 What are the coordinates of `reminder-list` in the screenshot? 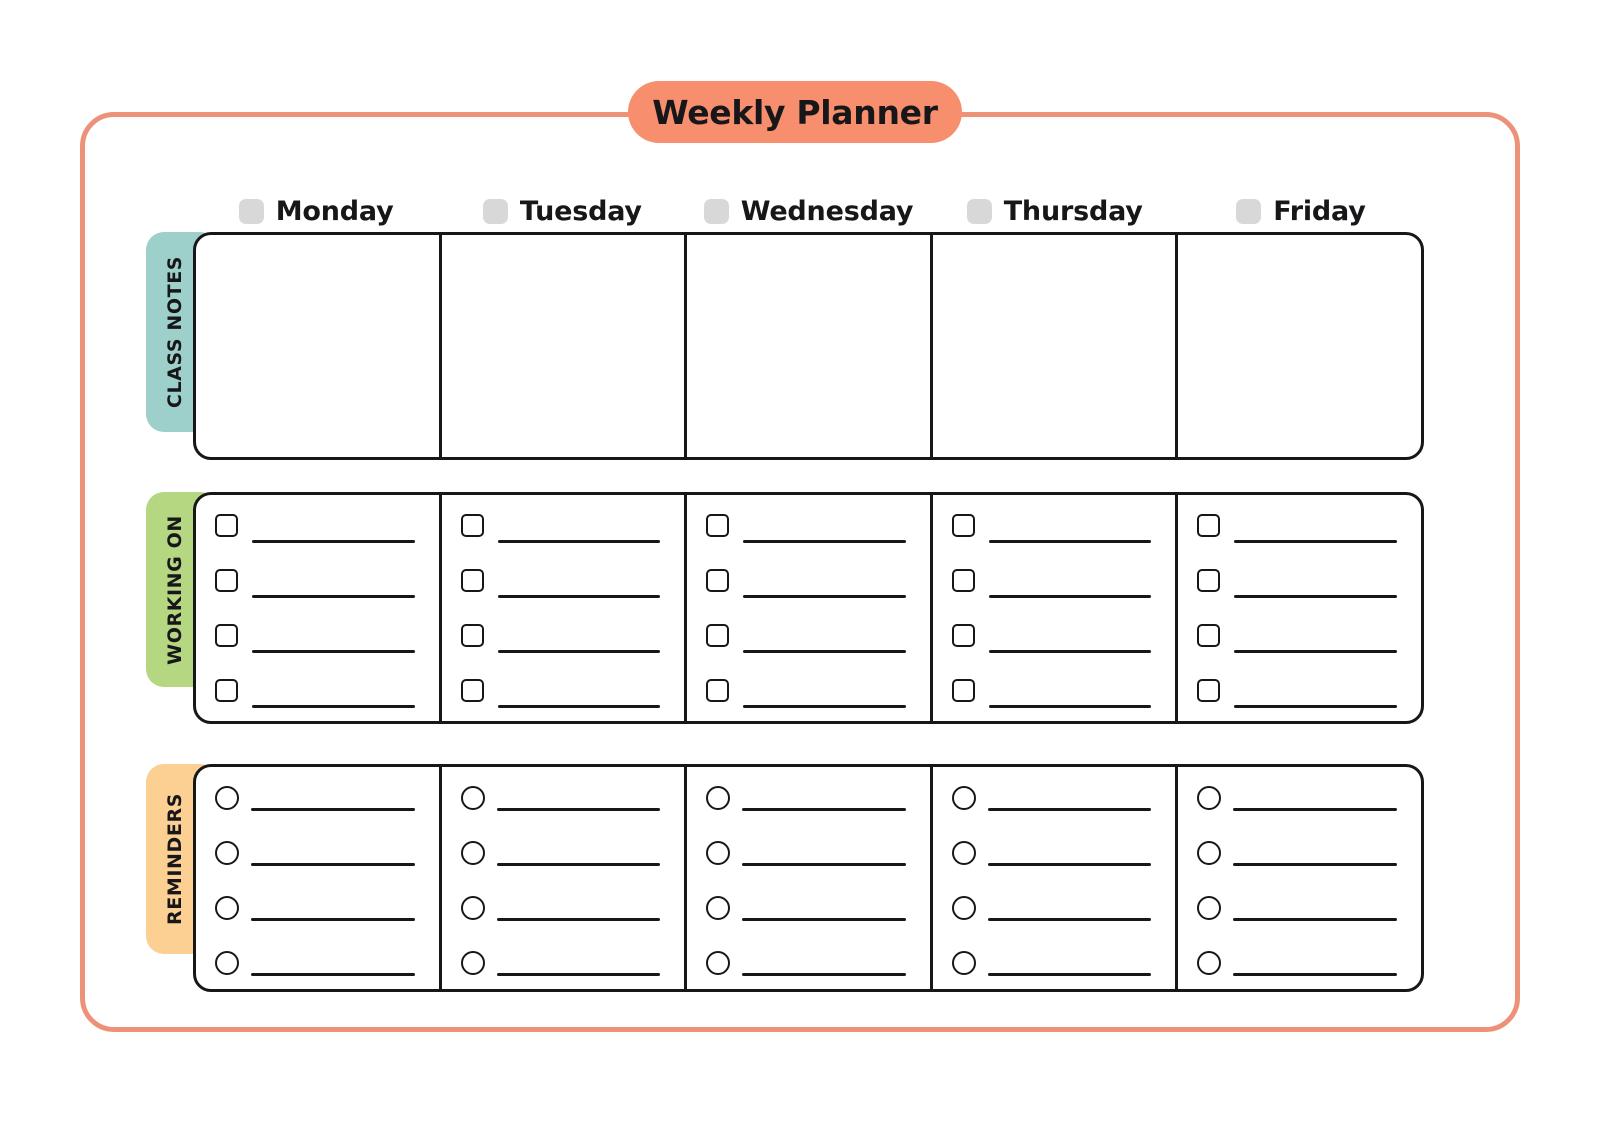 It's located at (808, 878).